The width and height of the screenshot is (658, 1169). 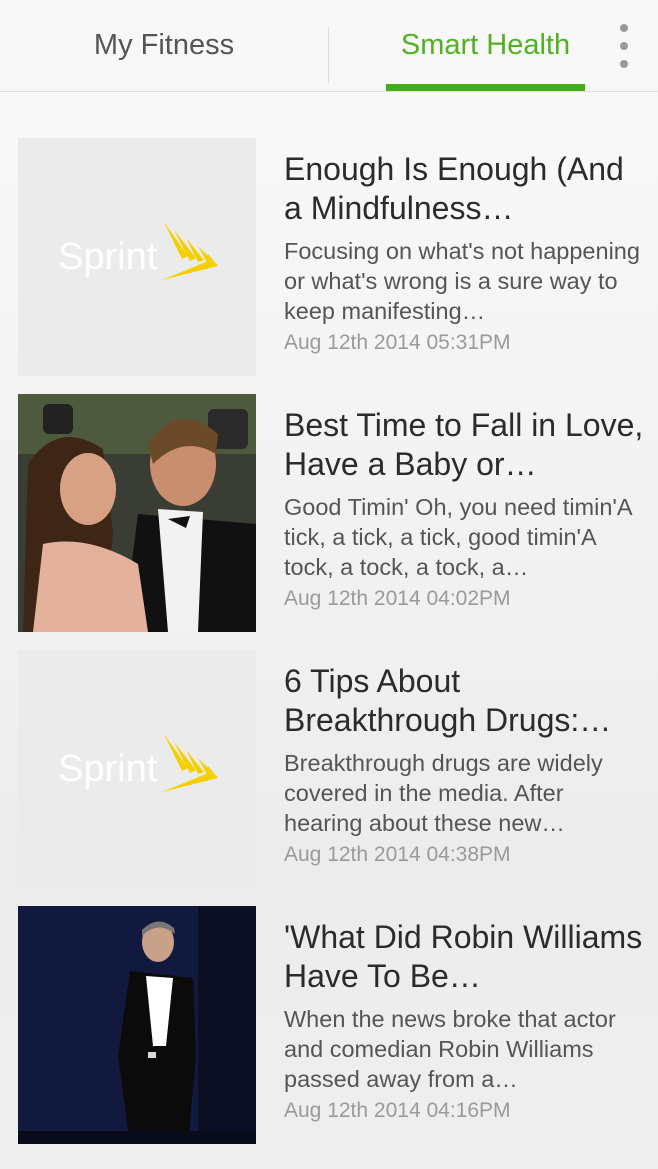 I want to click on tab-smart-health: Smart Health, so click(x=485, y=45).